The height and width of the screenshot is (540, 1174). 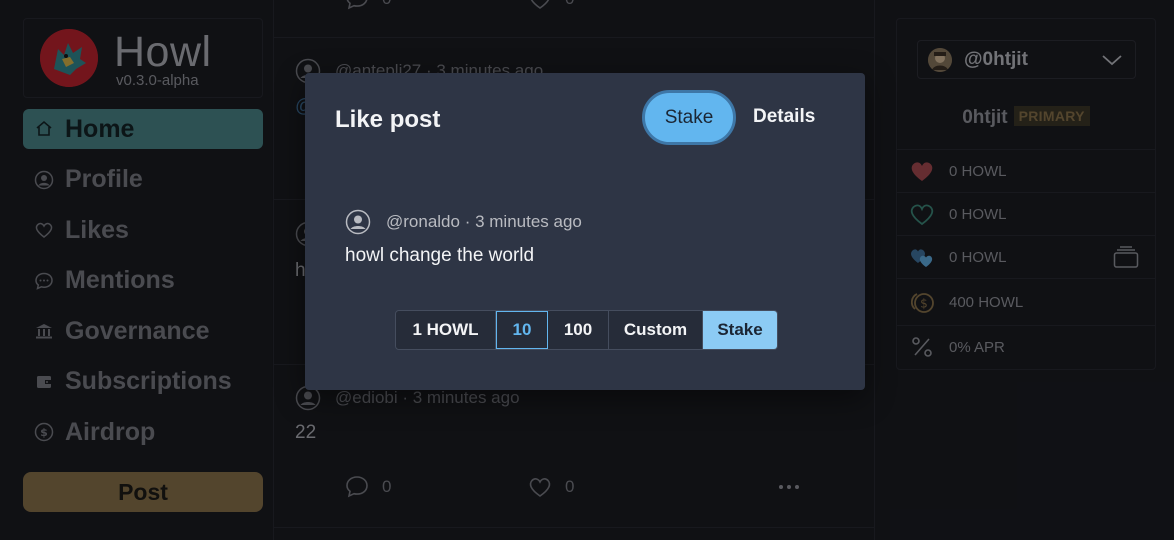 I want to click on modal-title: Like post, so click(x=388, y=119).